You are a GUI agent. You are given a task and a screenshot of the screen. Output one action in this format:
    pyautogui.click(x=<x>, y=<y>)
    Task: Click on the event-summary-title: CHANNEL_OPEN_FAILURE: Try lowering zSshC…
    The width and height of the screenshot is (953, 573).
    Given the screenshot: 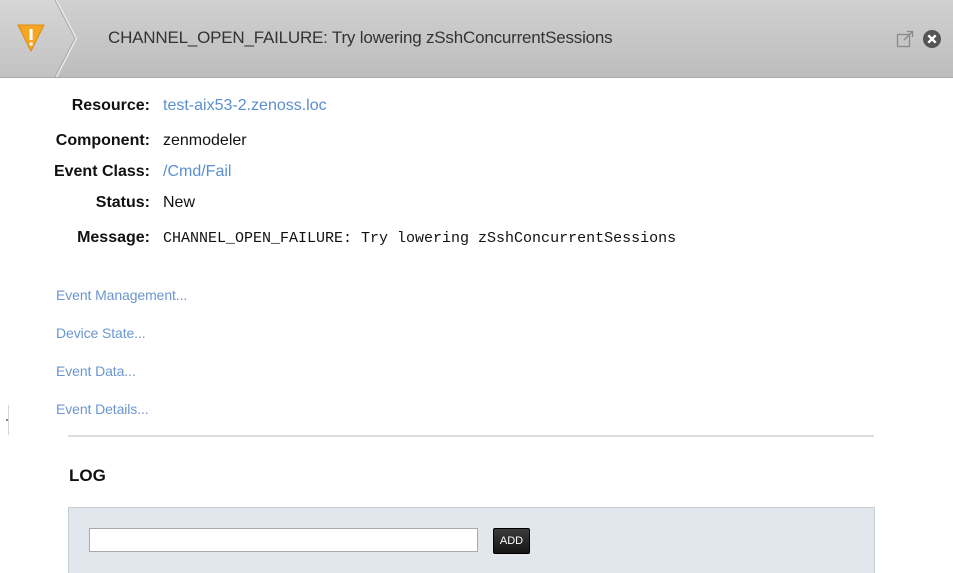 What is the action you would take?
    pyautogui.click(x=360, y=37)
    